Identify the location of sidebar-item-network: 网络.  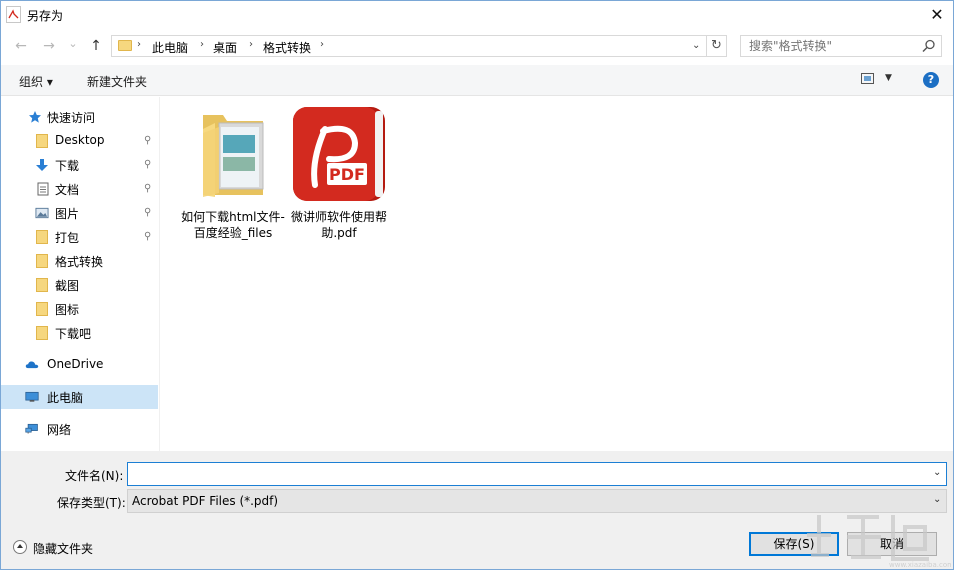
(79, 429).